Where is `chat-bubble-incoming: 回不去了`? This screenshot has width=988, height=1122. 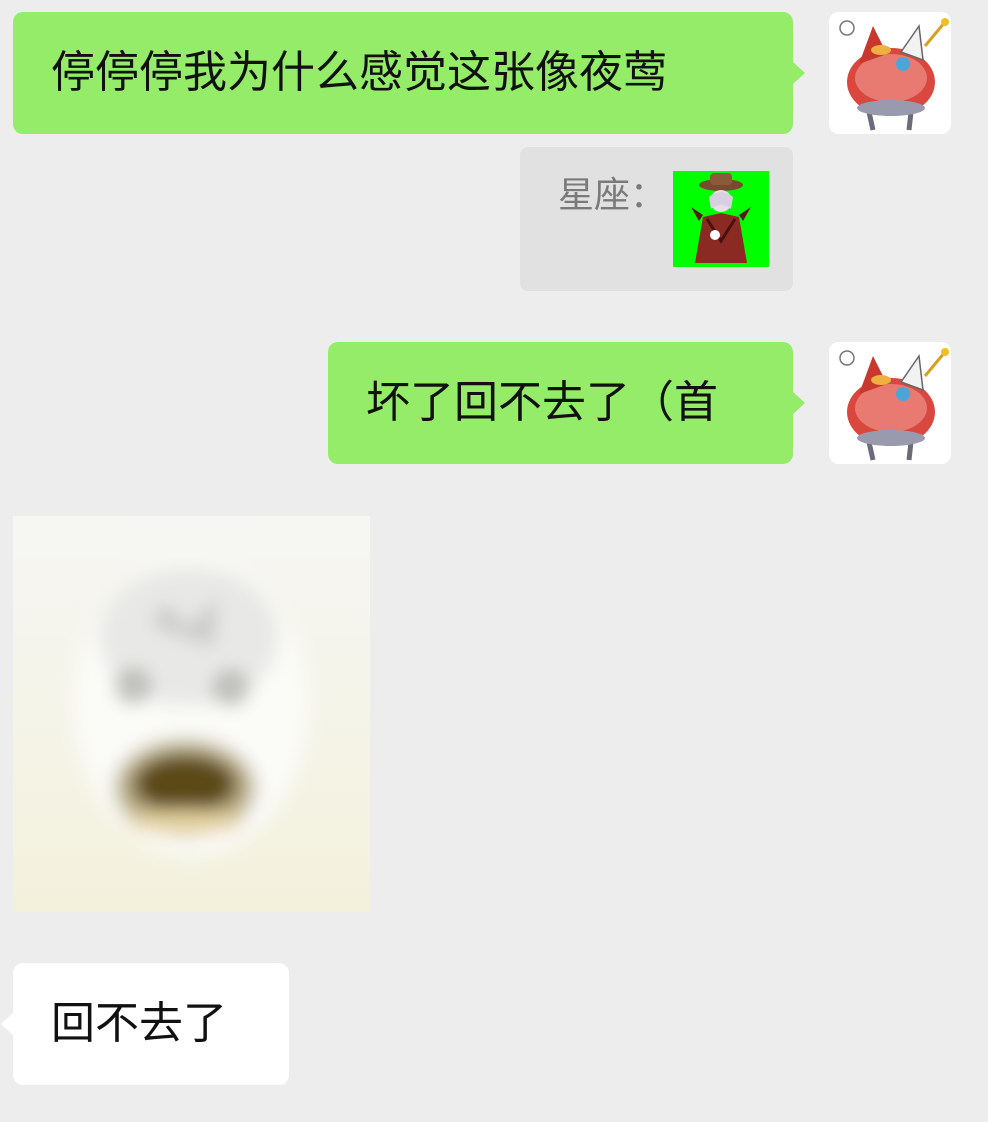 chat-bubble-incoming: 回不去了 is located at coordinates (145, 1024).